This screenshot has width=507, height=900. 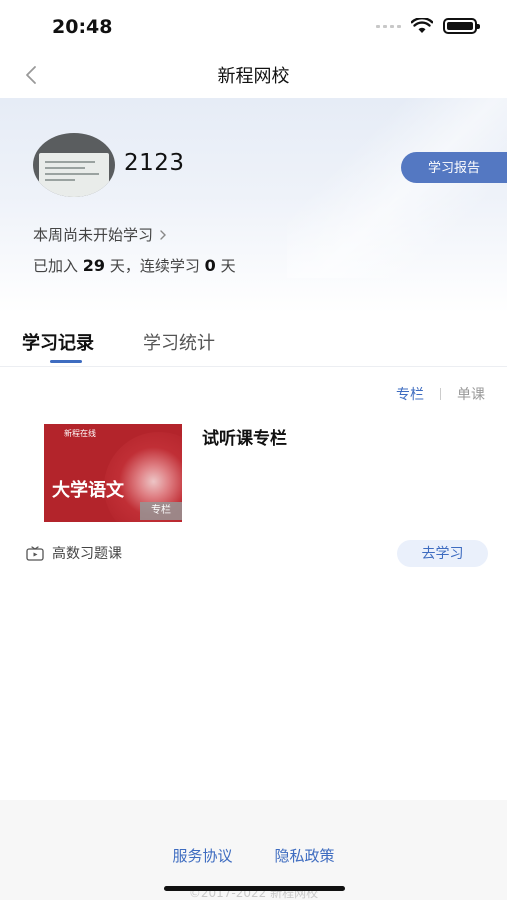 What do you see at coordinates (253, 855) in the screenshot?
I see `footer-links: 服务协议 隐私政策` at bounding box center [253, 855].